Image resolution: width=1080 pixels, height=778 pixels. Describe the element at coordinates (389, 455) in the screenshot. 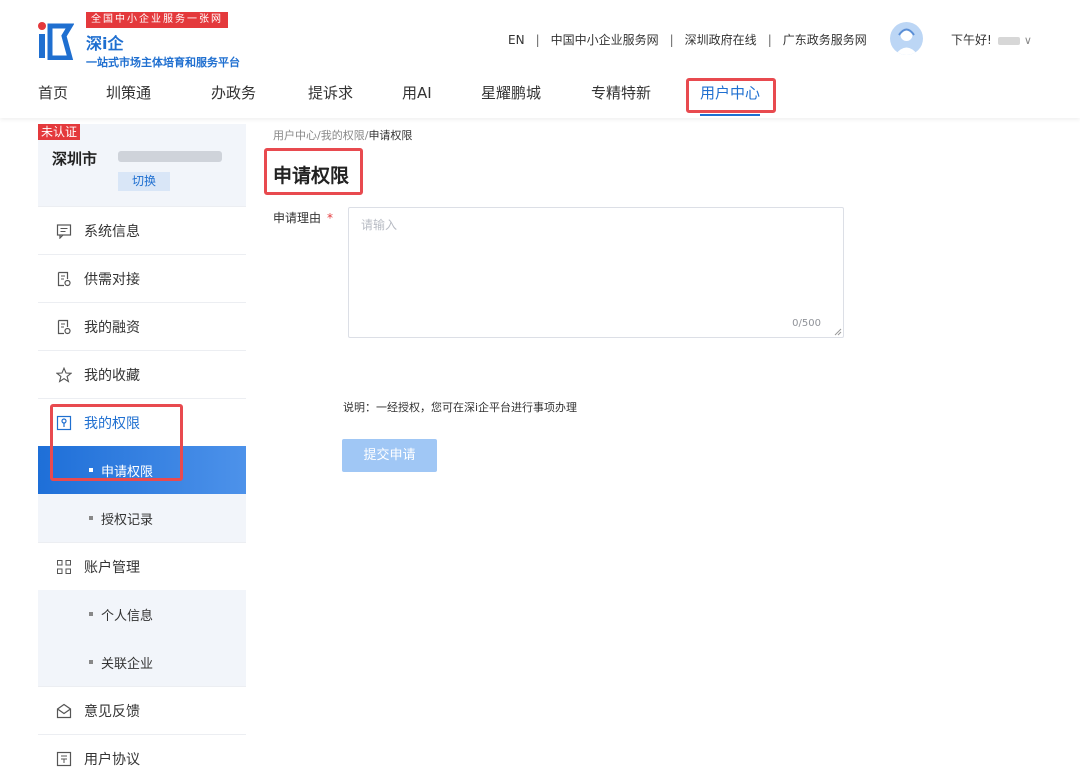

I see `submit-button: 提交申请` at that location.